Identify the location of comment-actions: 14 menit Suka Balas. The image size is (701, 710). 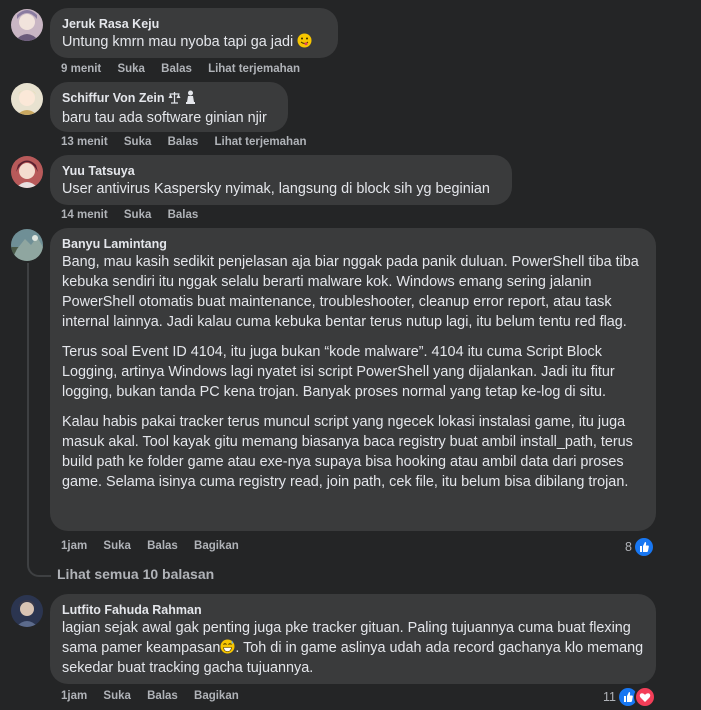
(136, 215).